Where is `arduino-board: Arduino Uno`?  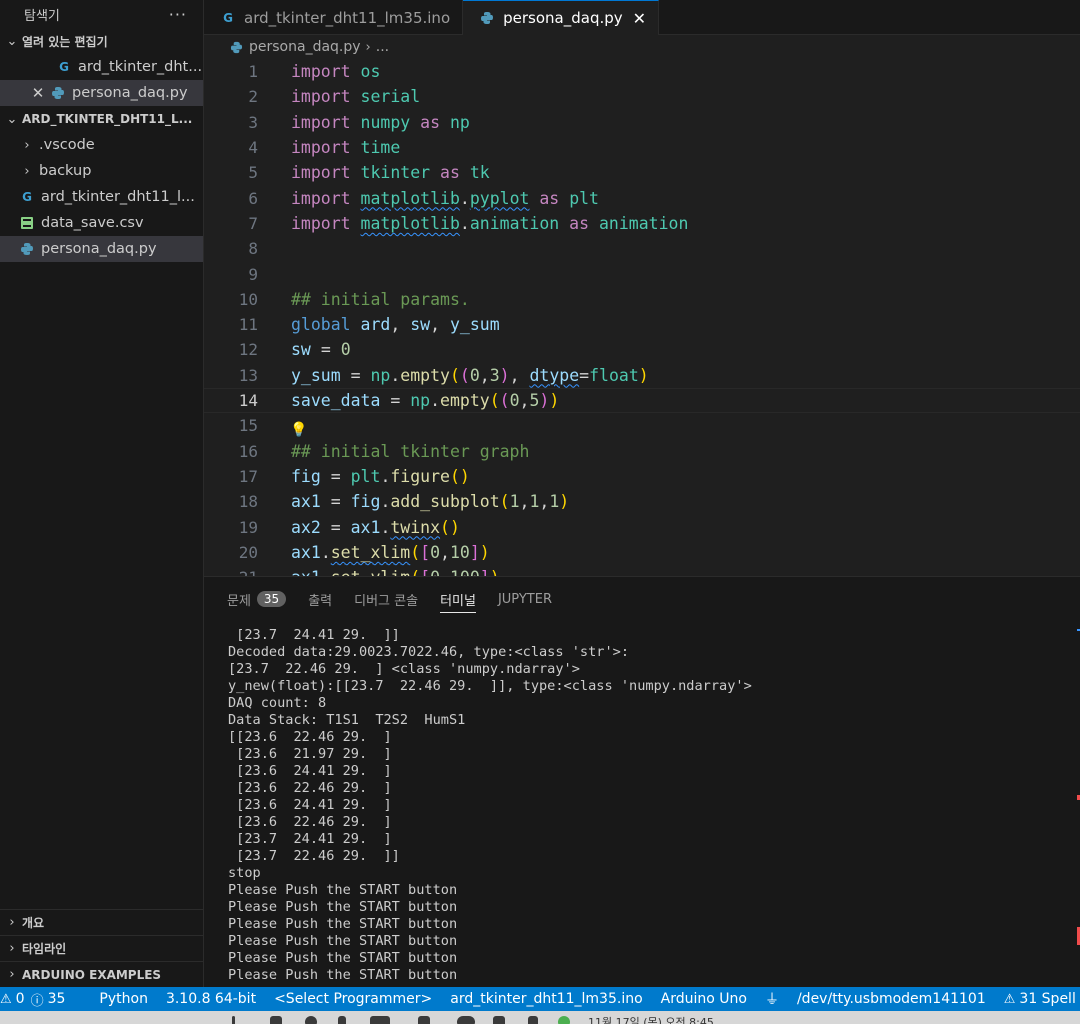 arduino-board: Arduino Uno is located at coordinates (704, 999).